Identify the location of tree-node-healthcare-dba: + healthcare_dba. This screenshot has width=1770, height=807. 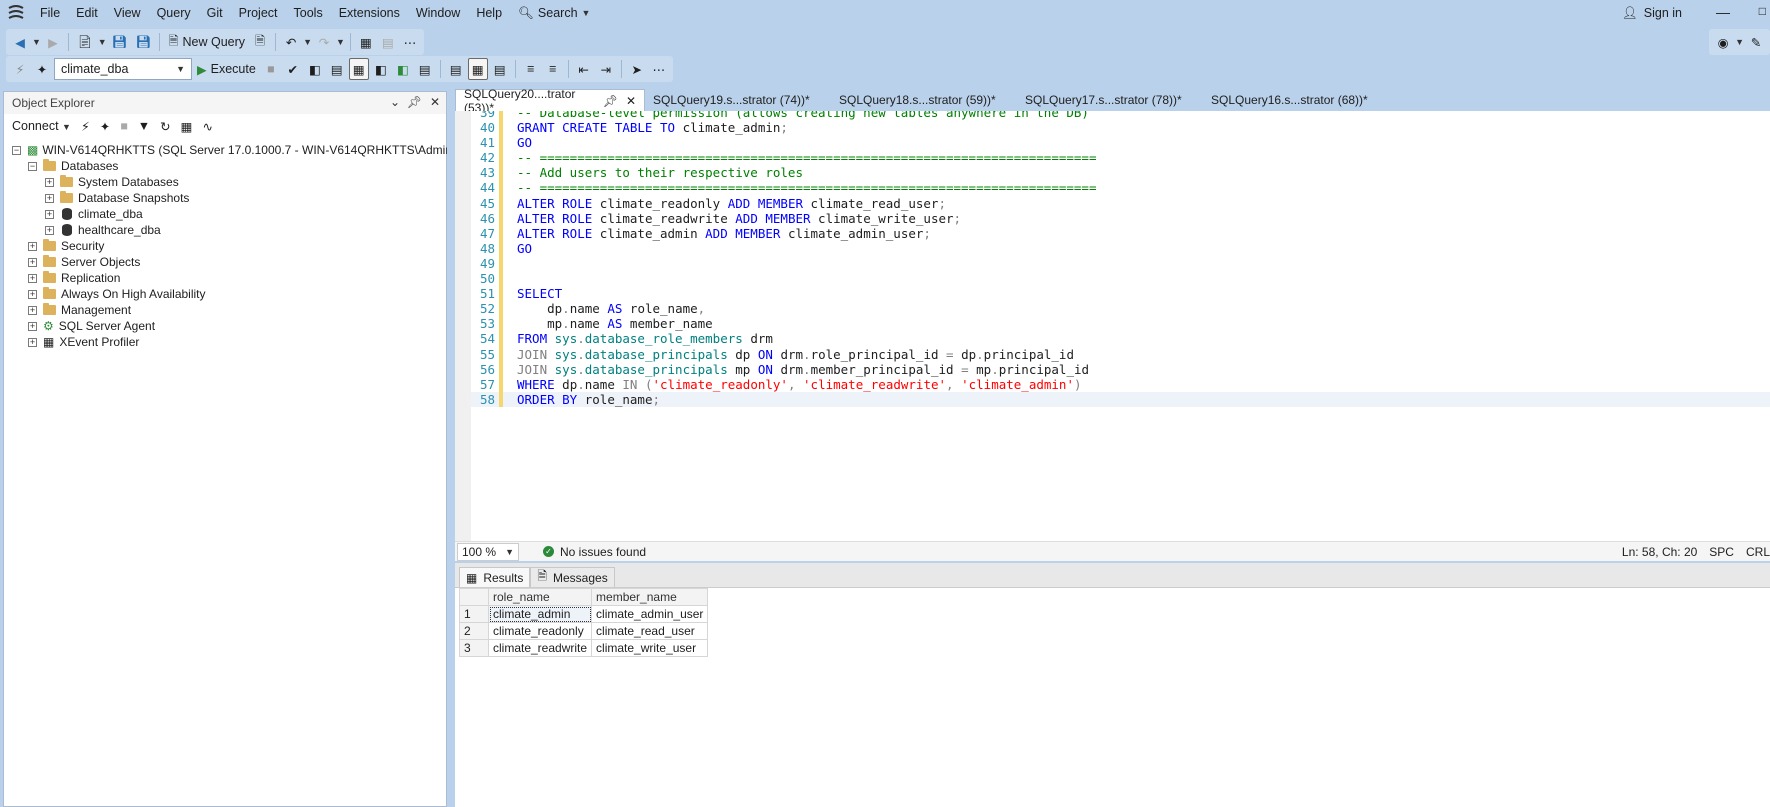
(225, 230).